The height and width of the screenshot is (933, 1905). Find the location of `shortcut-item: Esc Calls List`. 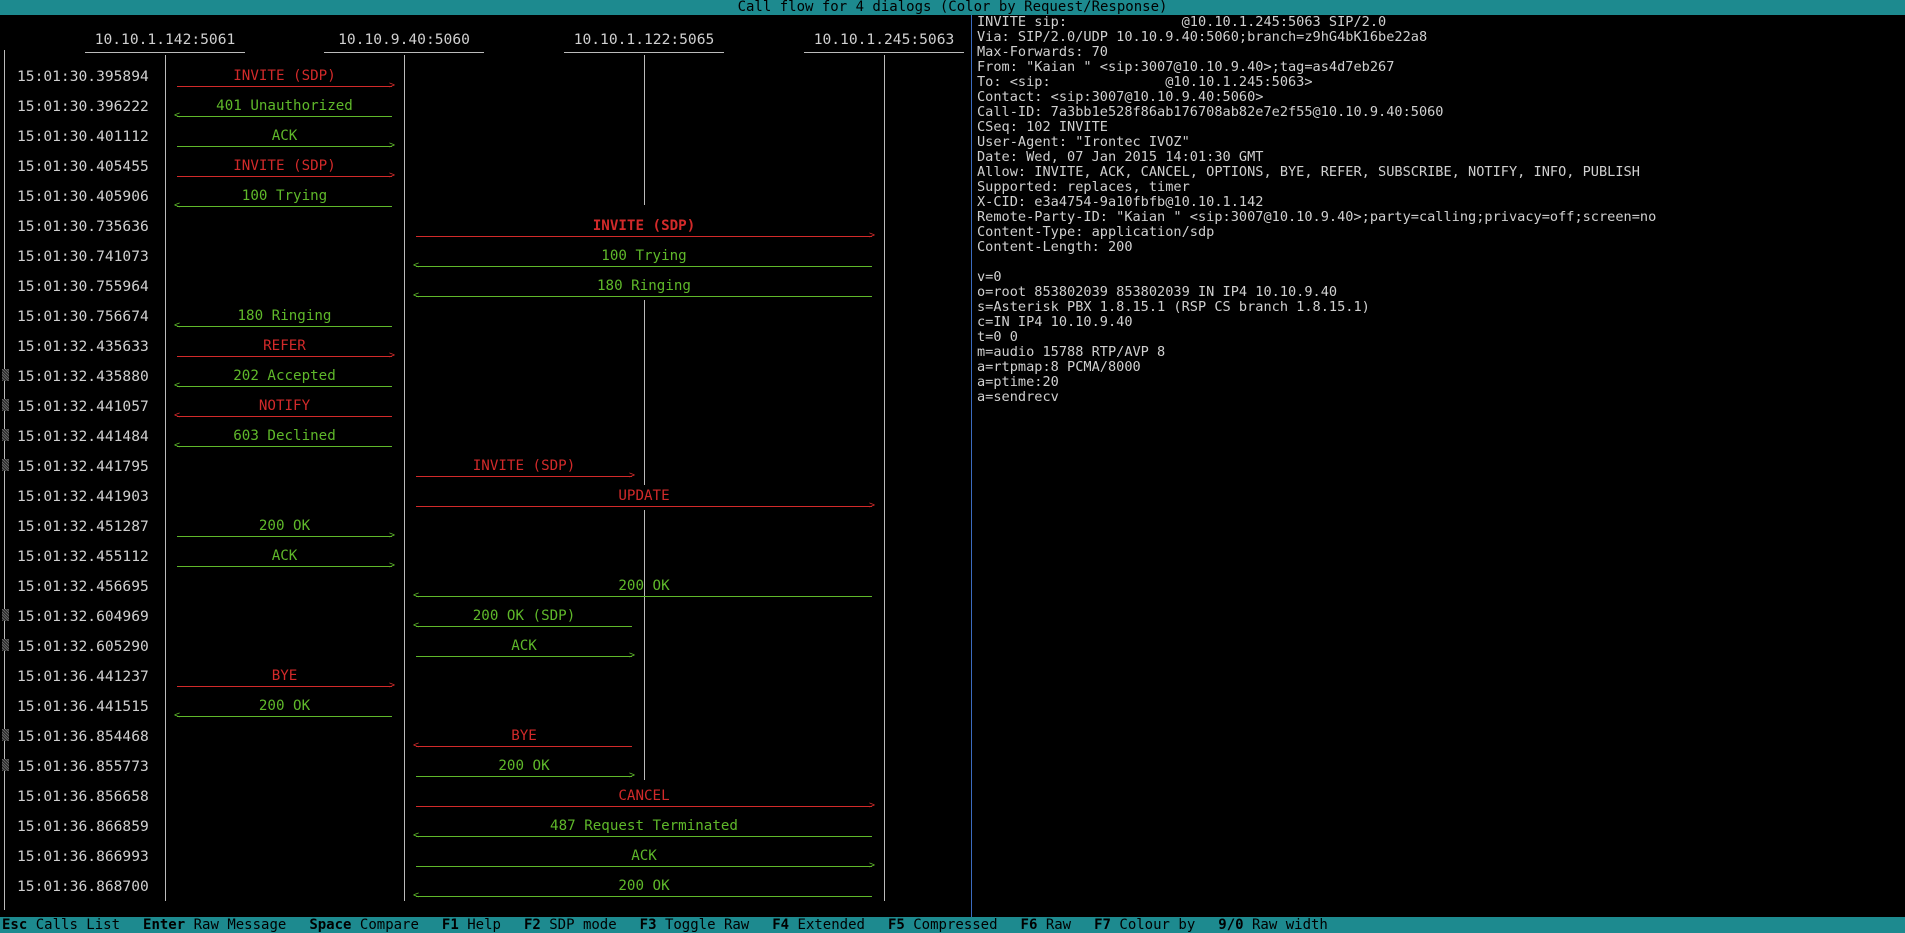

shortcut-item: Esc Calls List is located at coordinates (60, 925).